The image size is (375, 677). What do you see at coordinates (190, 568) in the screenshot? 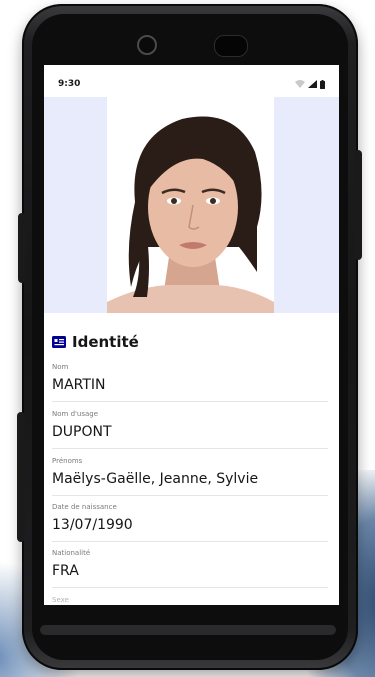
I see `field-nationalite: Nationalité FRA` at bounding box center [190, 568].